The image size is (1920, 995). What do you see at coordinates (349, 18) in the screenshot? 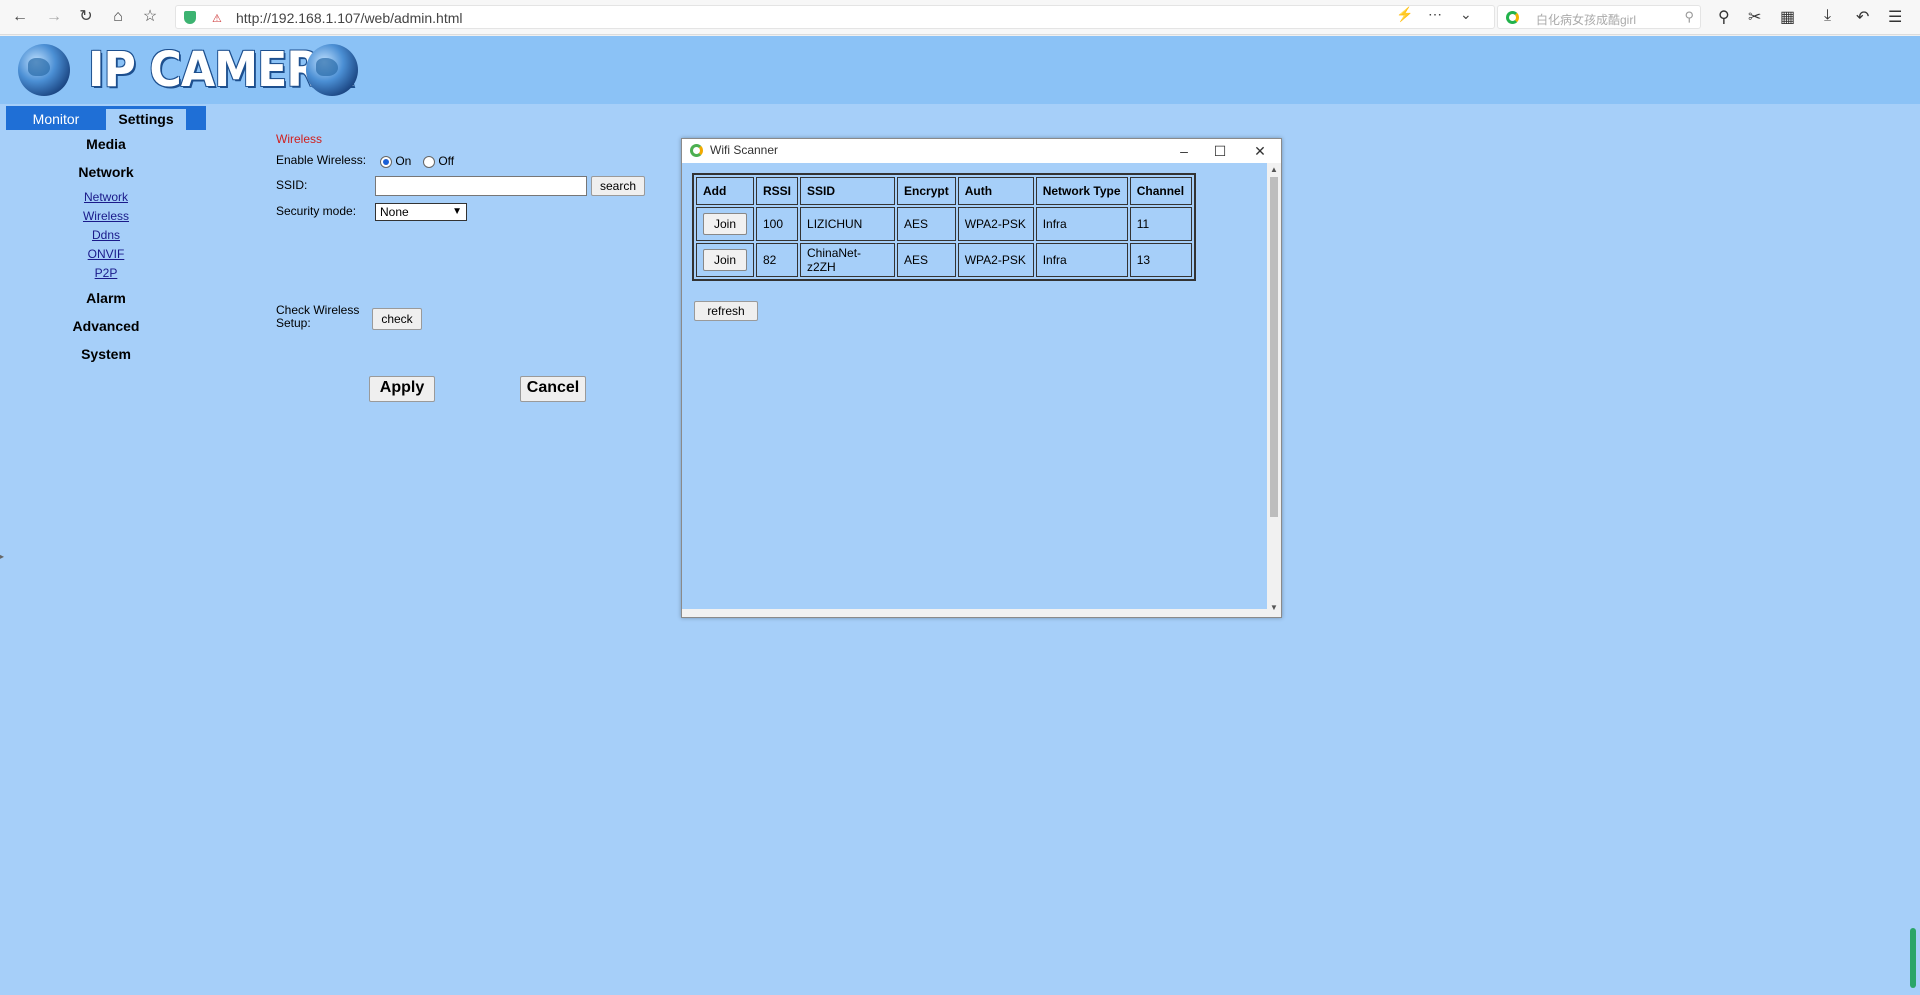
I see `address-url: http://192.168.1.107/web/admin.html` at bounding box center [349, 18].